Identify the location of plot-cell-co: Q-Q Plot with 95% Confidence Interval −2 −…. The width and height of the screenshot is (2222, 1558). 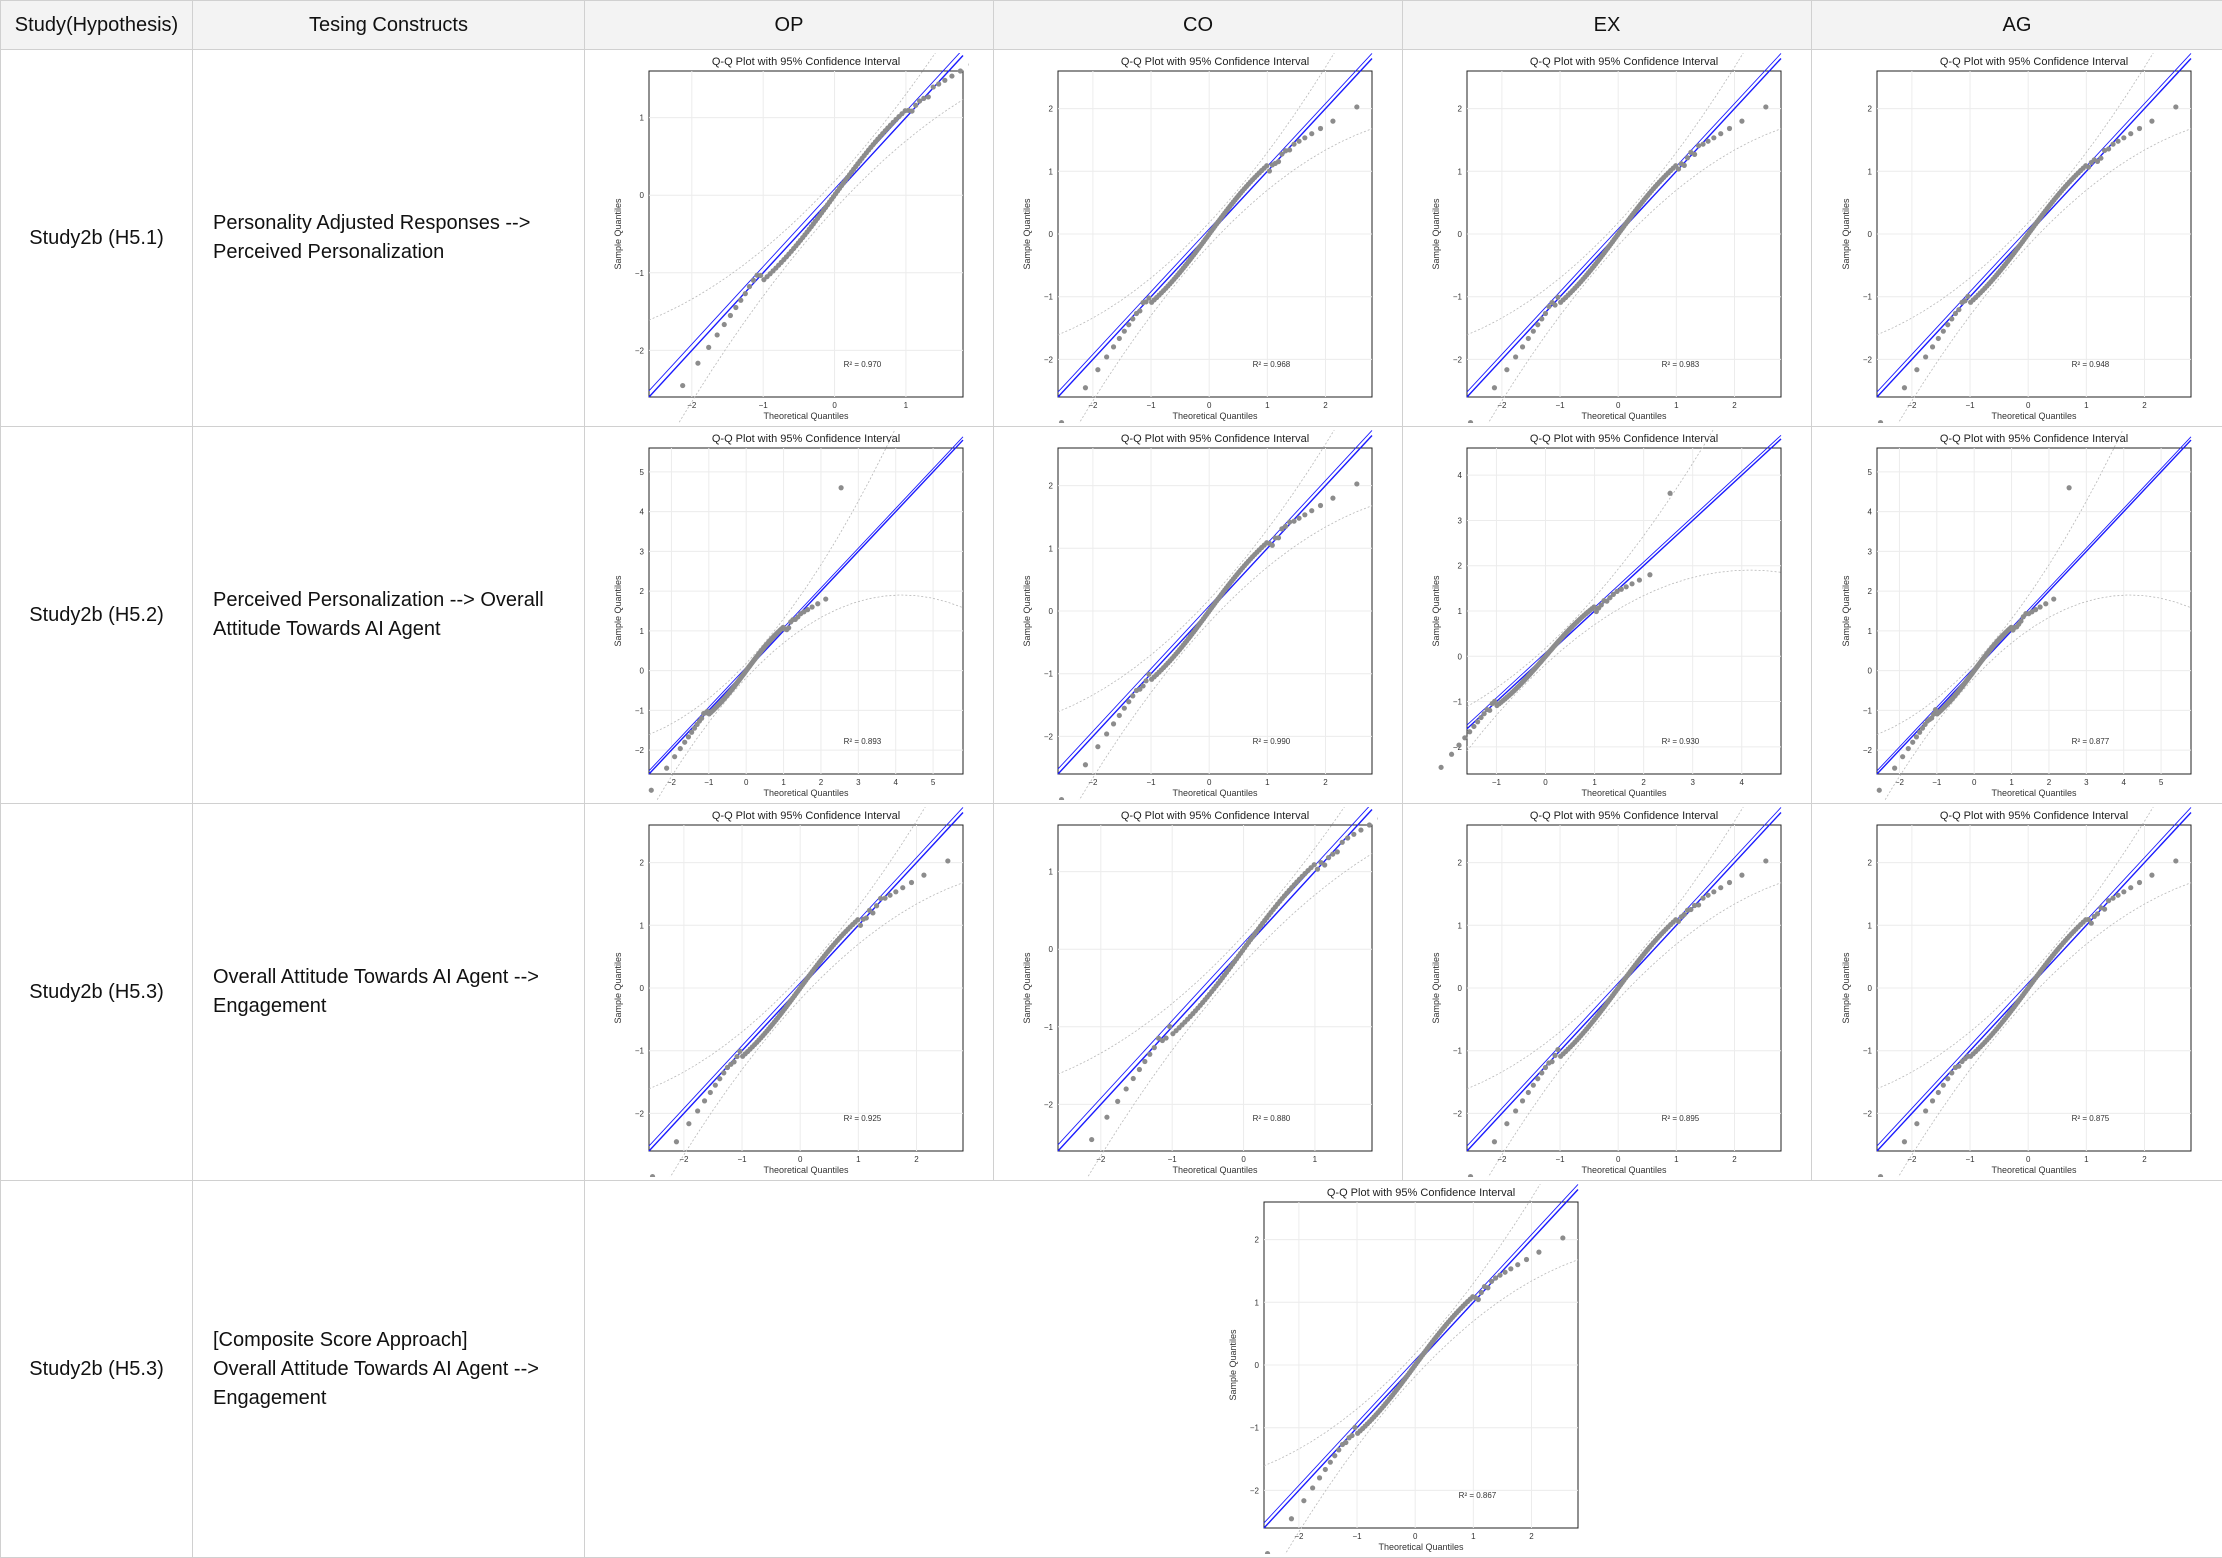
(1198, 615).